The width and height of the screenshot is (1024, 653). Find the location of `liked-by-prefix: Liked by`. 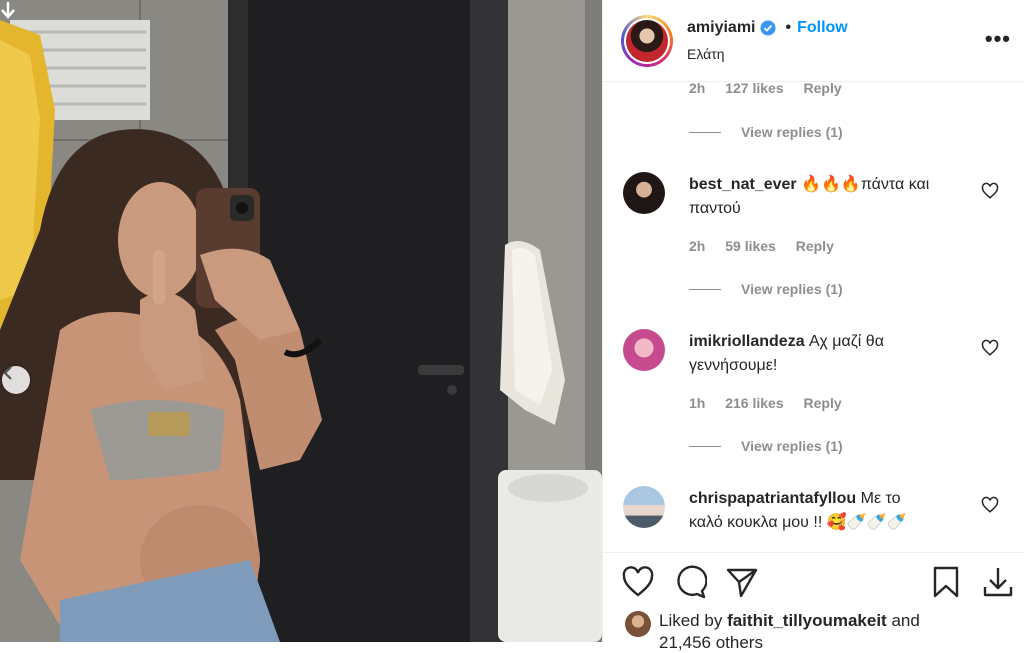

liked-by-prefix: Liked by is located at coordinates (691, 620).